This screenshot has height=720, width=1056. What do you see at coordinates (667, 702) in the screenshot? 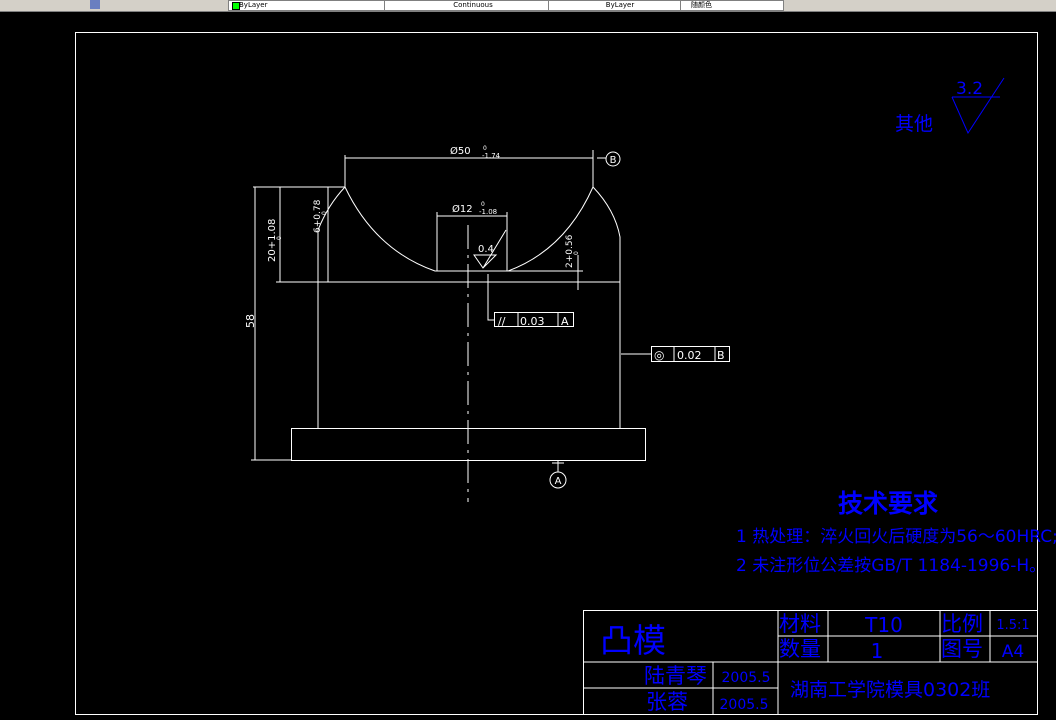
I see `checker-name: 张蓉` at bounding box center [667, 702].